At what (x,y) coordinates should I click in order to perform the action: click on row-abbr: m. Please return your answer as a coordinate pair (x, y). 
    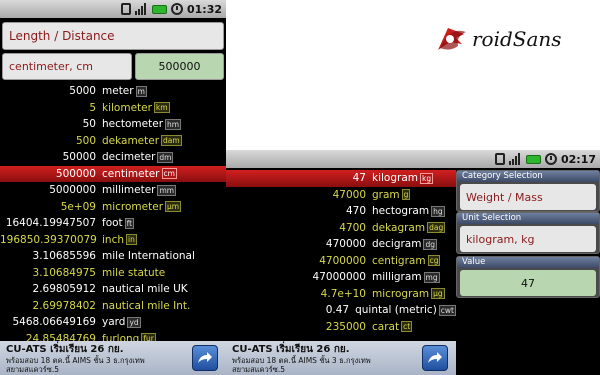
    Looking at the image, I should click on (141, 91).